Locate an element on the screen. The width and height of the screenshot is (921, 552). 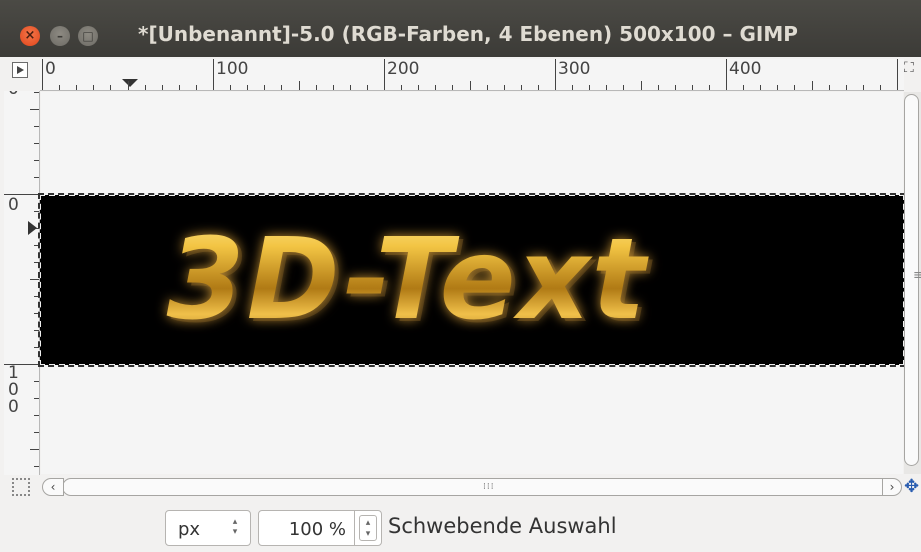
zoom-selector: 100 % ▴ ▾ is located at coordinates (320, 528).